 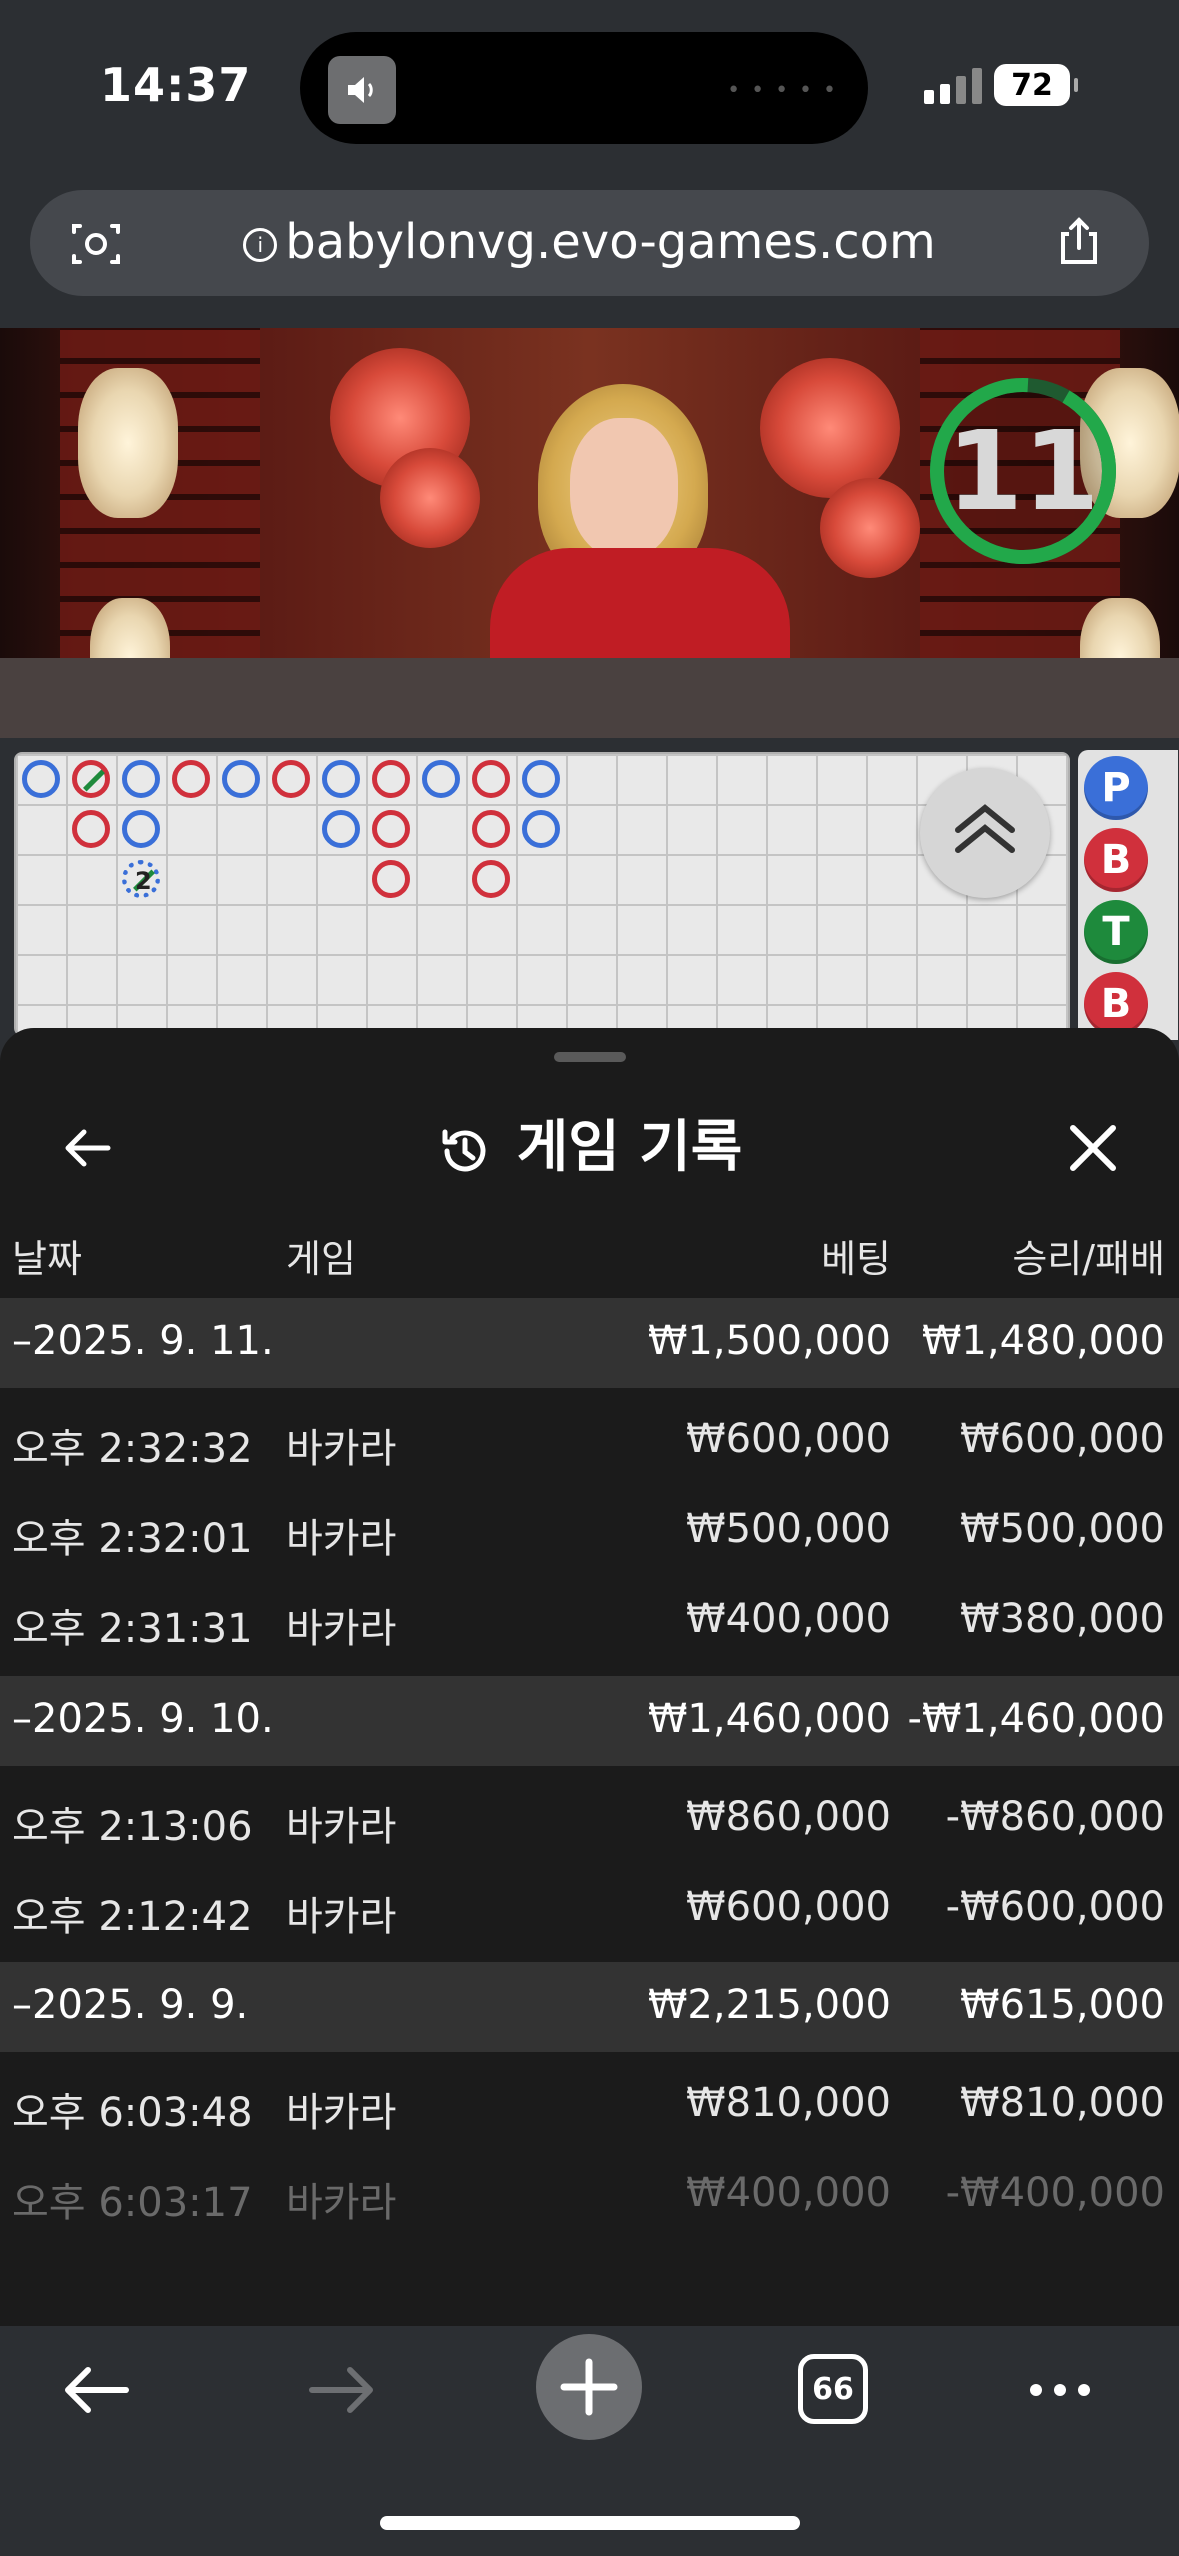 What do you see at coordinates (1062, 1439) in the screenshot?
I see `row-result: ₩600,000` at bounding box center [1062, 1439].